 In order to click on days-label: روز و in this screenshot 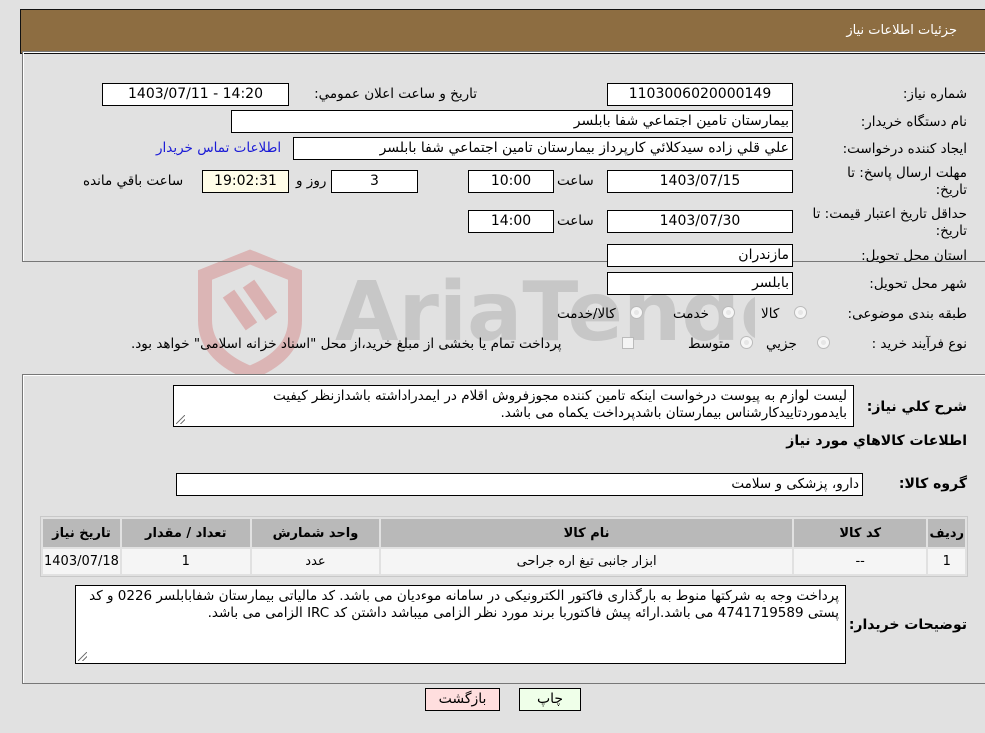, I will do `click(311, 181)`.